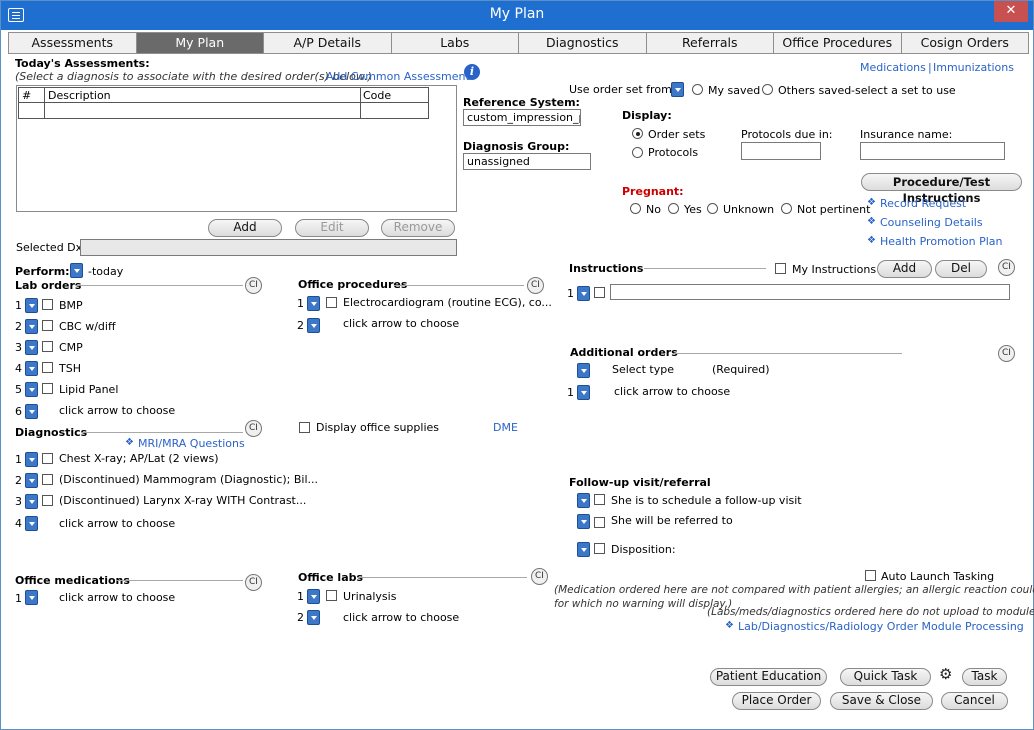 This screenshot has height=730, width=1034. What do you see at coordinates (418, 228) in the screenshot?
I see `remove-assessment-button: Remove` at bounding box center [418, 228].